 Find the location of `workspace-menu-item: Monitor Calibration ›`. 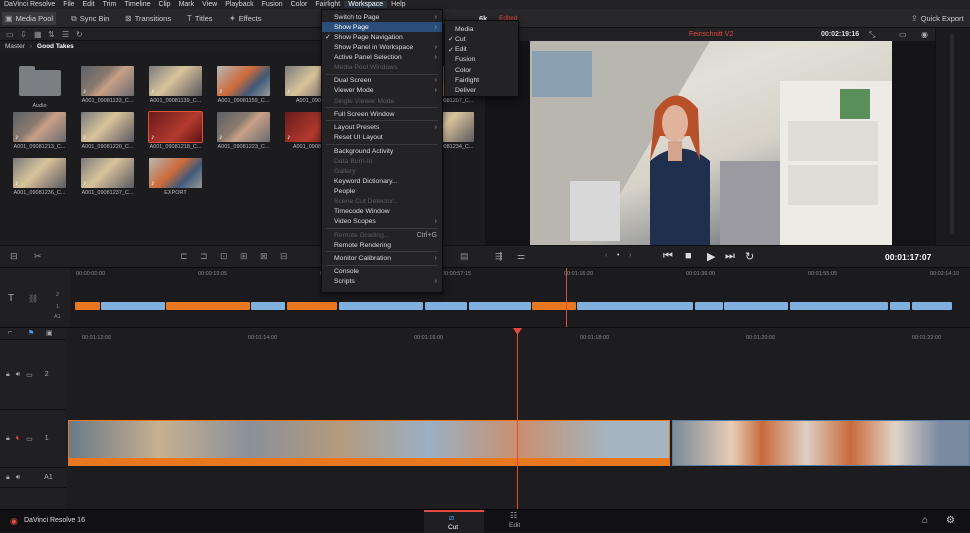

workspace-menu-item: Monitor Calibration › is located at coordinates (382, 258).